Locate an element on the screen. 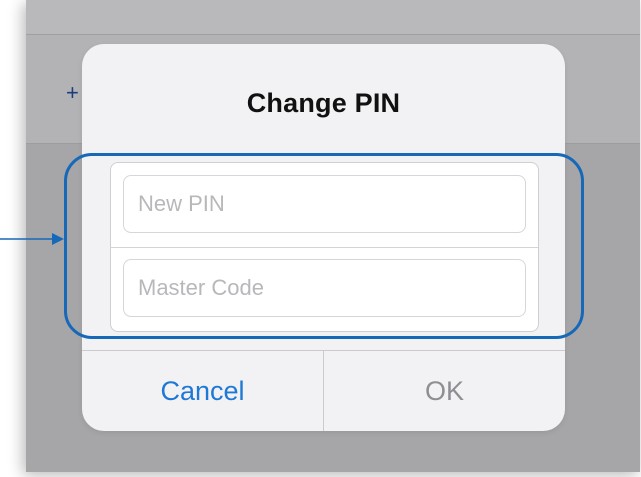  dialog-title: Change PIN is located at coordinates (323, 103).